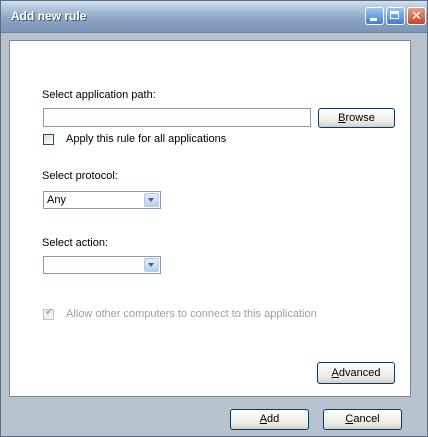 The height and width of the screenshot is (437, 428). Describe the element at coordinates (366, 419) in the screenshot. I see `cancel-label-suffix: ancel` at that location.